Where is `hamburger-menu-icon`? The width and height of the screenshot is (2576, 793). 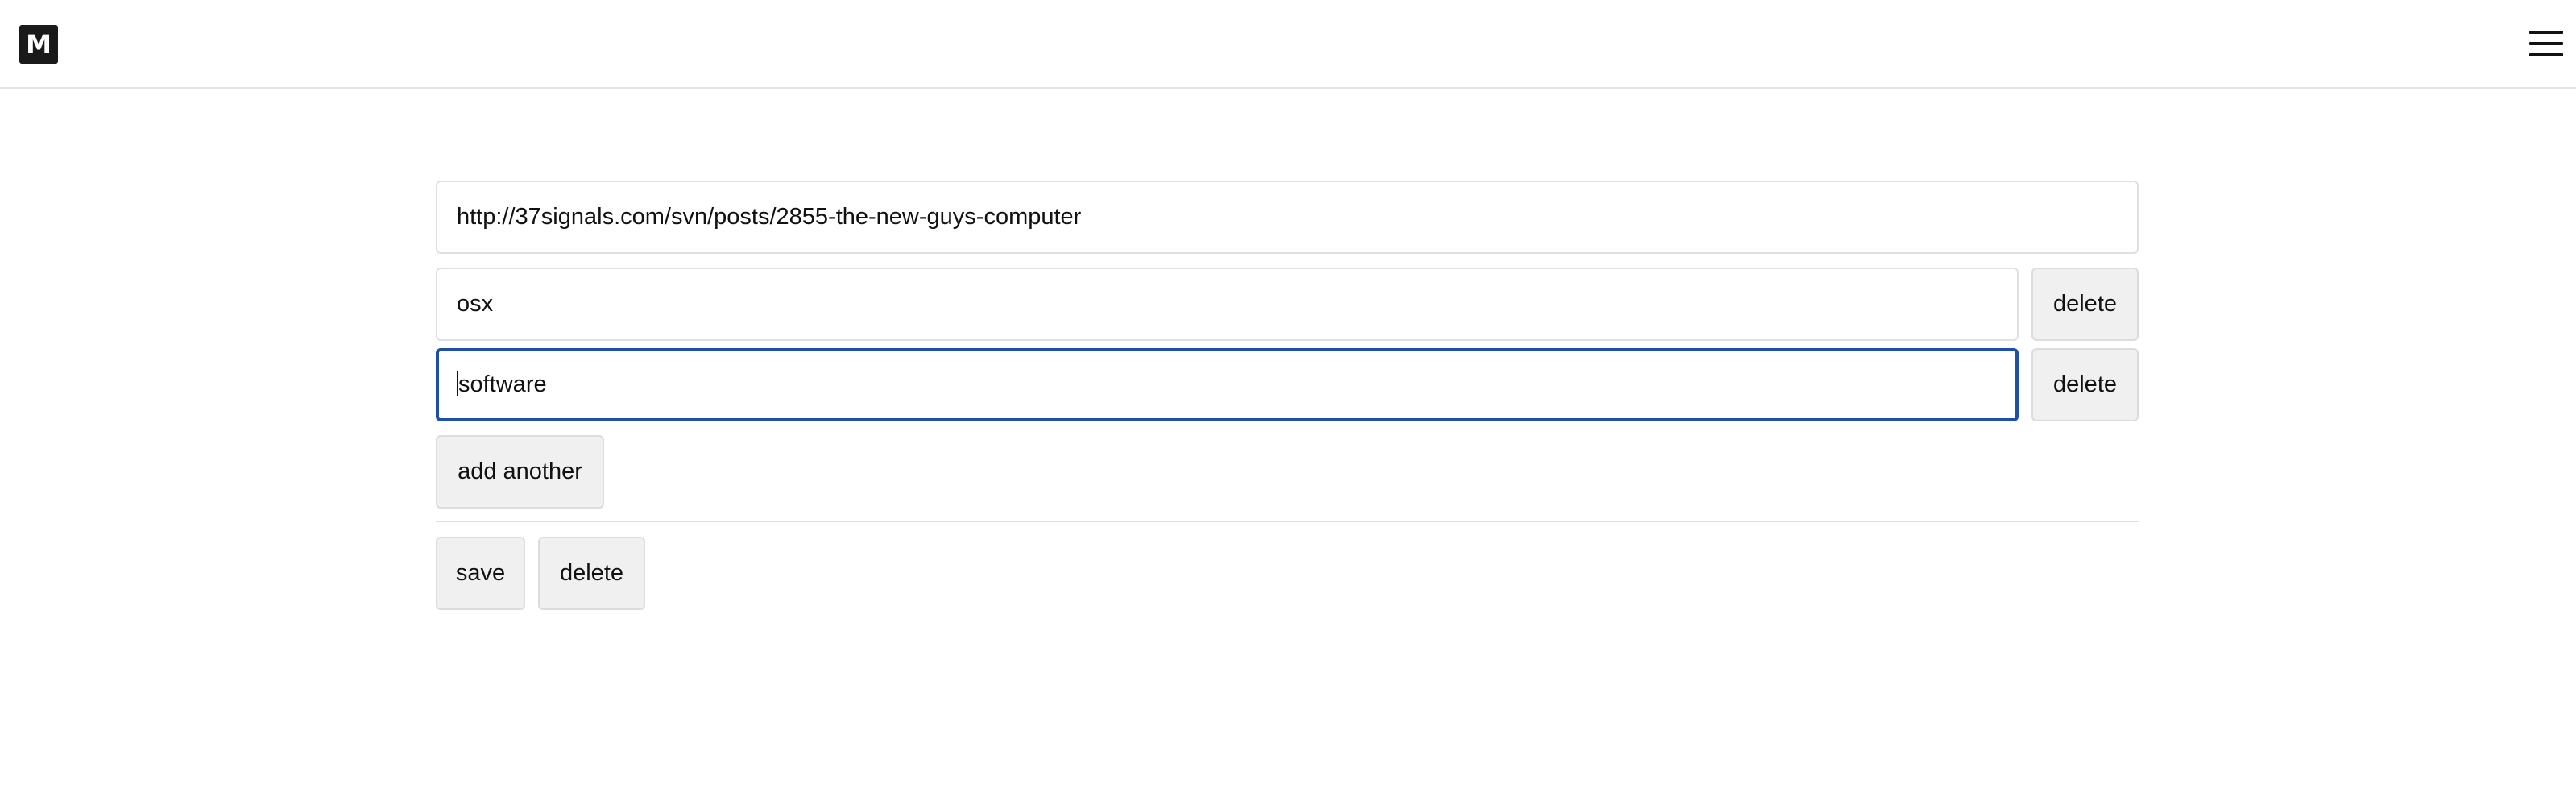
hamburger-menu-icon is located at coordinates (2546, 43).